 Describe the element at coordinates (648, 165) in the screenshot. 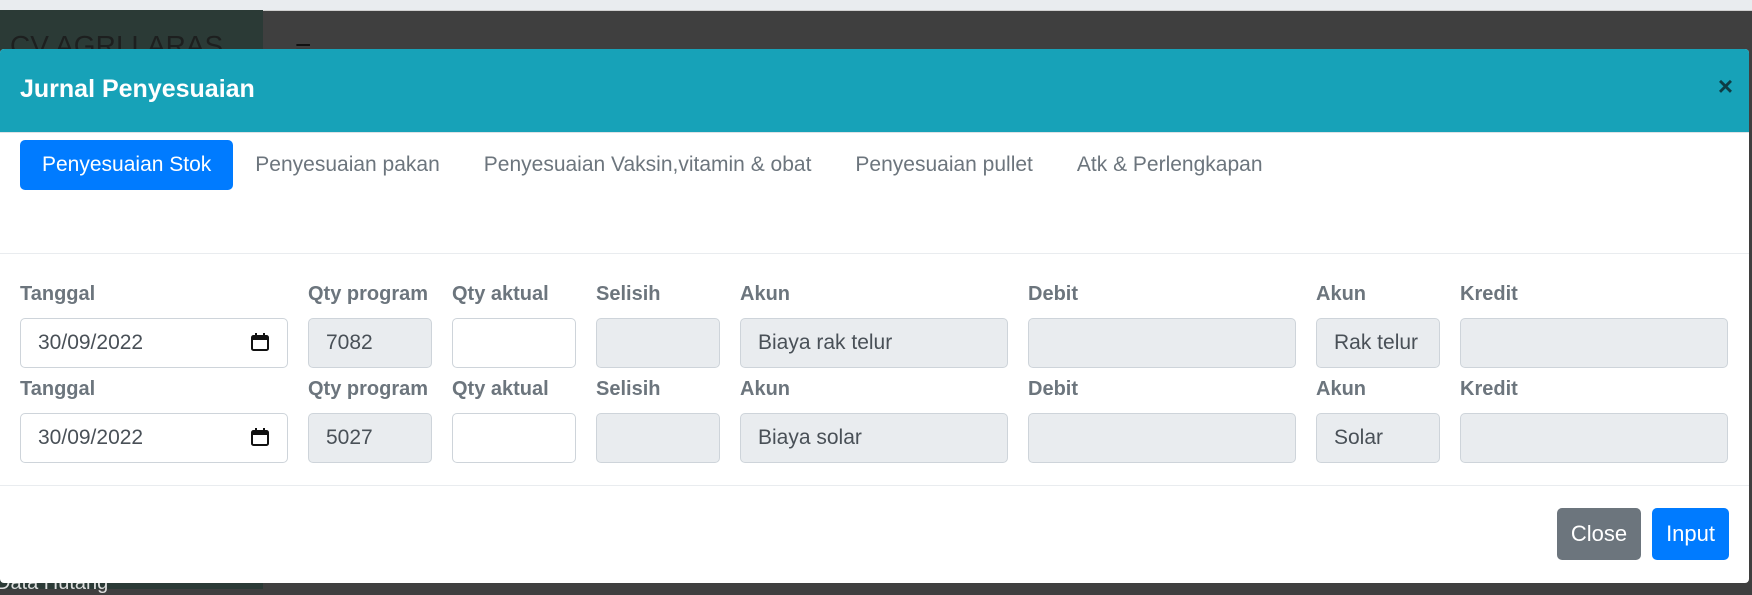

I see `tab-penyesuaian-vaksin: Penyesuaian Vaksin,vitamin & obat` at that location.